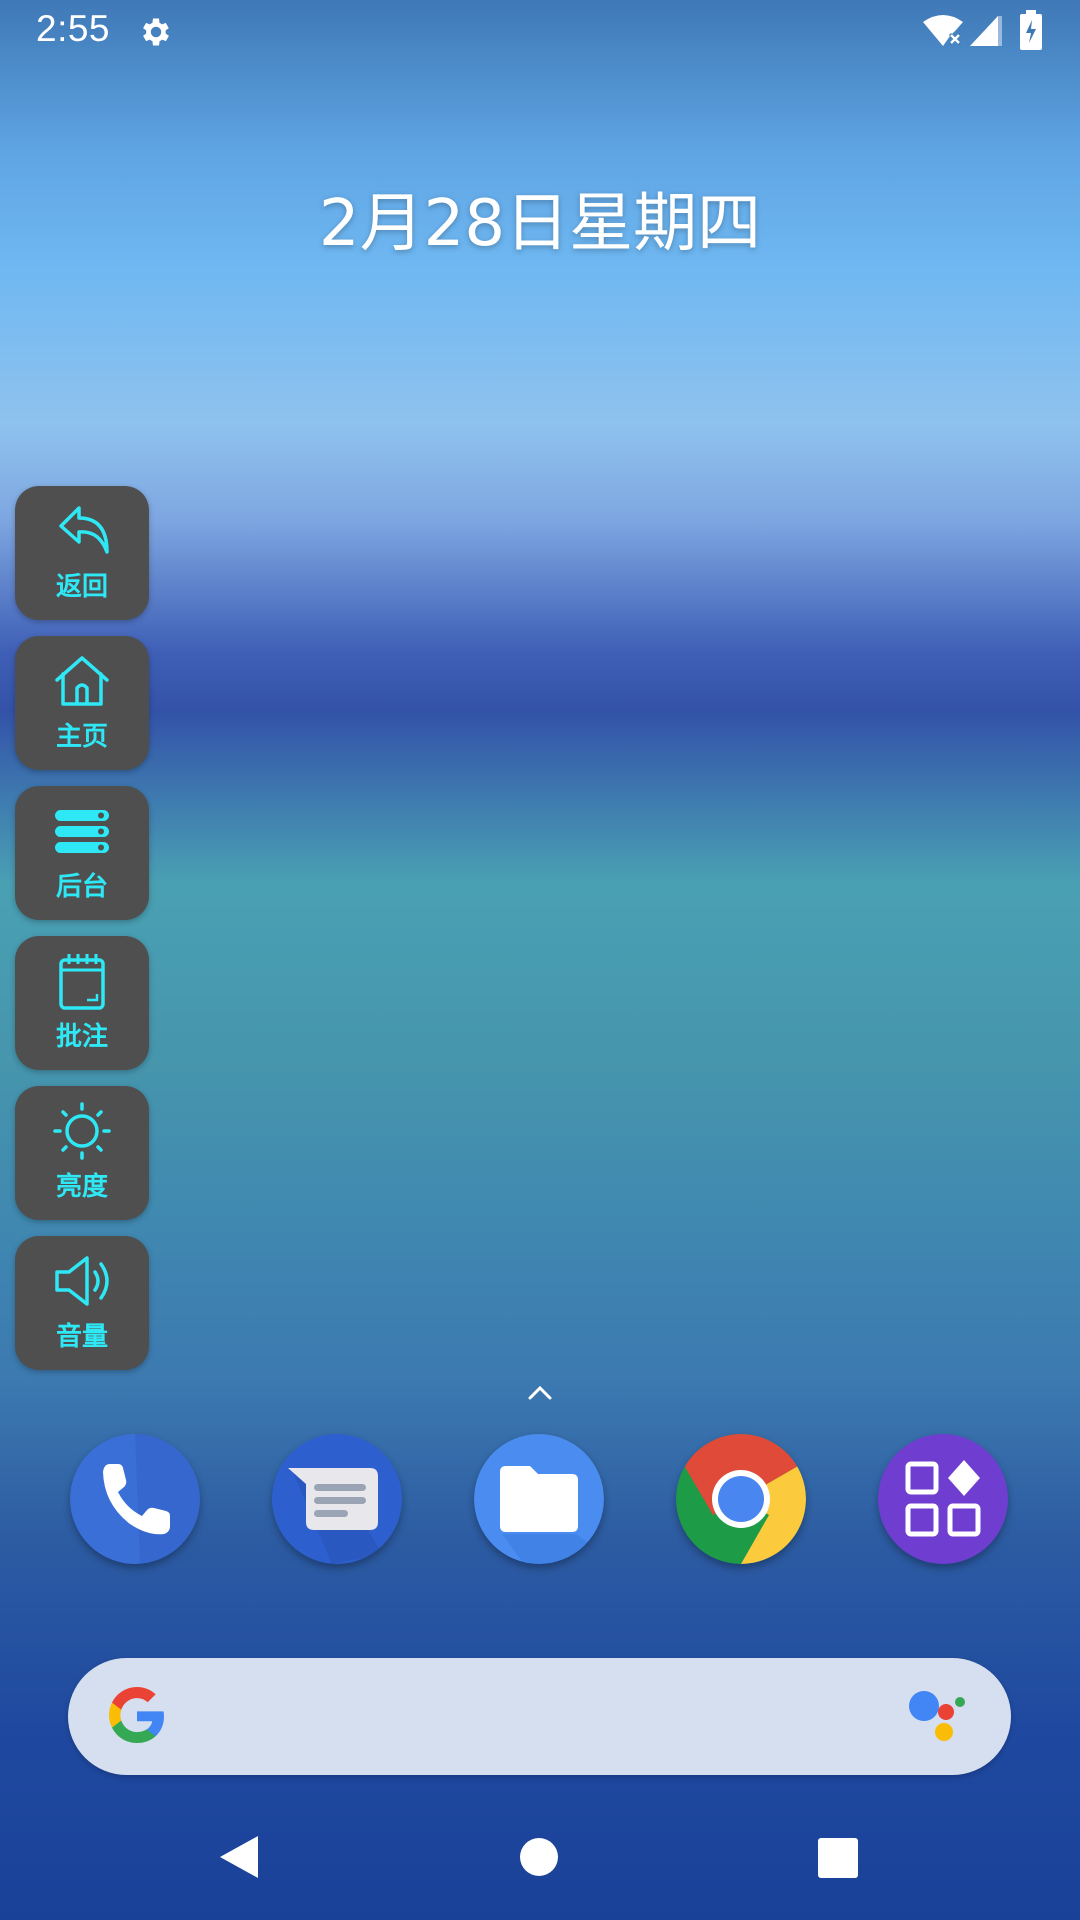 Image resolution: width=1080 pixels, height=1920 pixels. I want to click on phone-app-icon, so click(135, 1499).